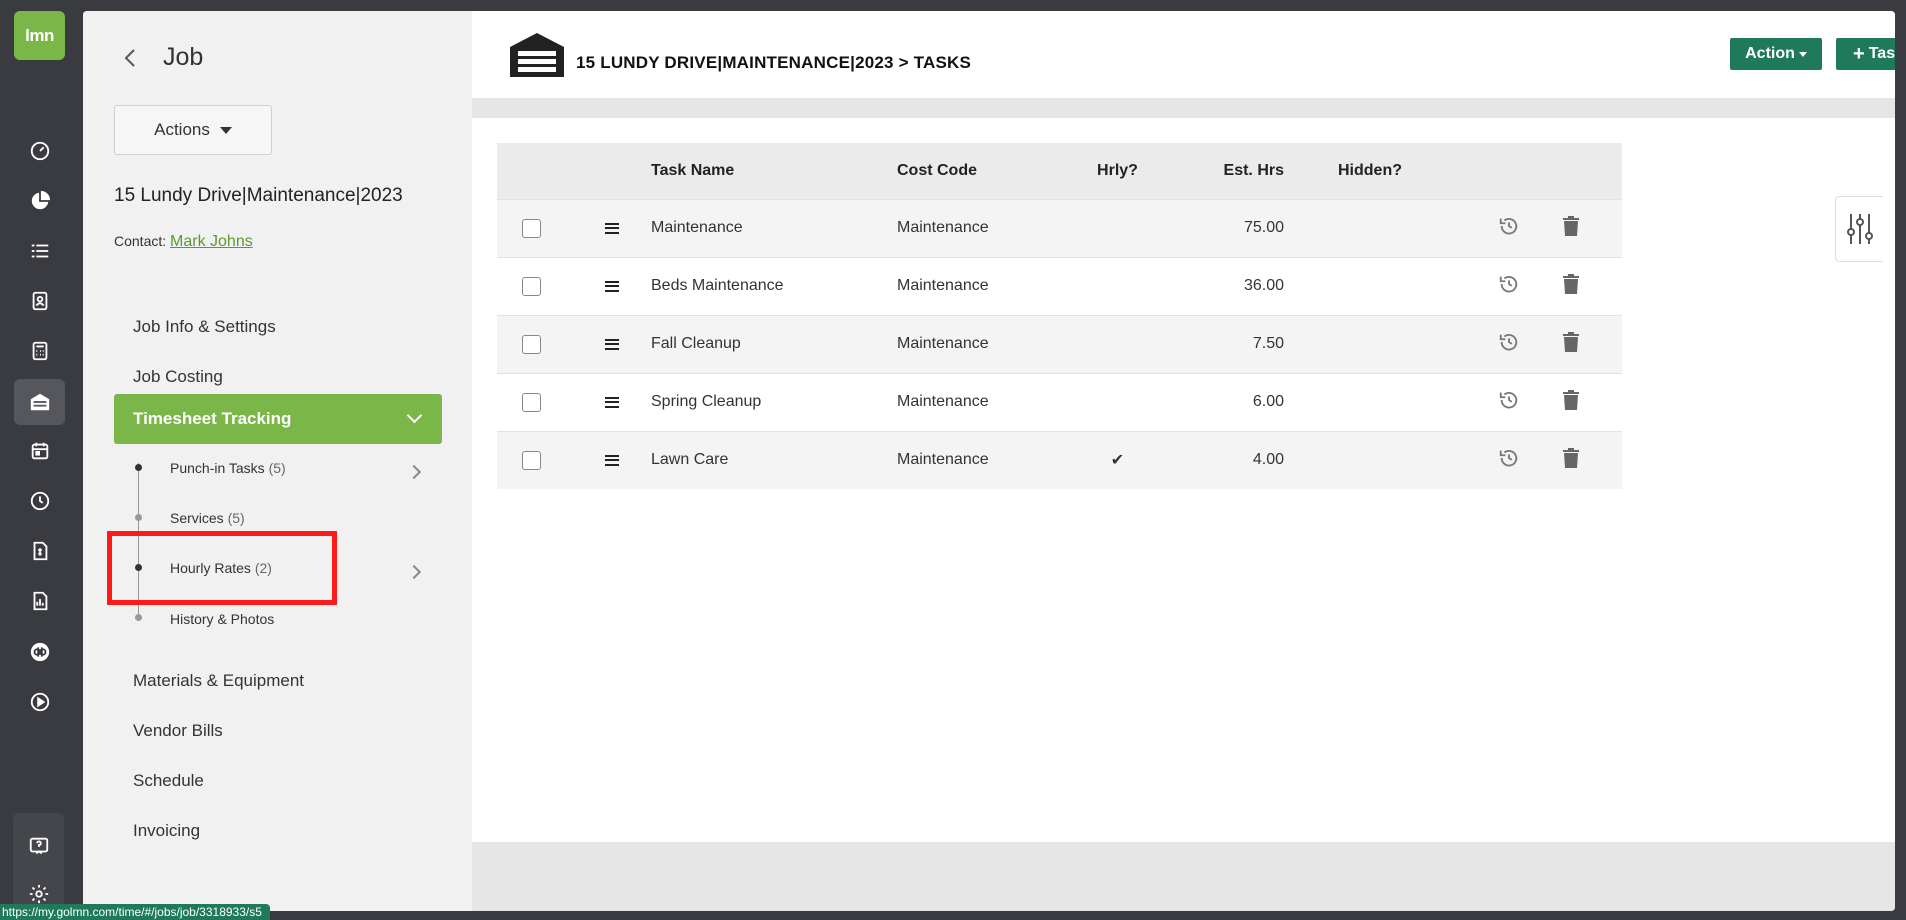  Describe the element at coordinates (258, 195) in the screenshot. I see `job-name: 15 Lundy Drive|Maintenance|2023` at that location.